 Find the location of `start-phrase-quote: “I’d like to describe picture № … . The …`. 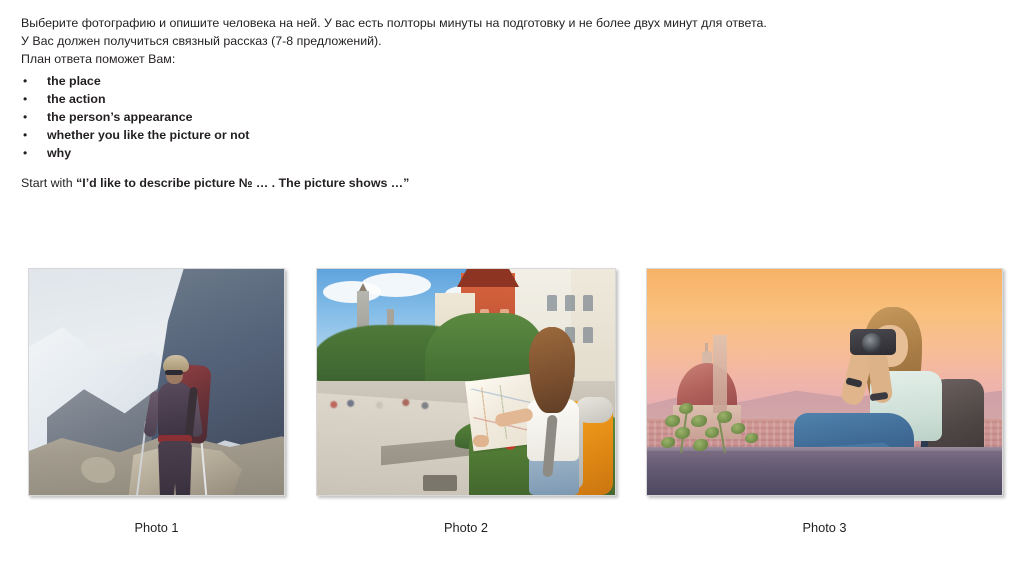

start-phrase-quote: “I’d like to describe picture № … . The … is located at coordinates (243, 183).